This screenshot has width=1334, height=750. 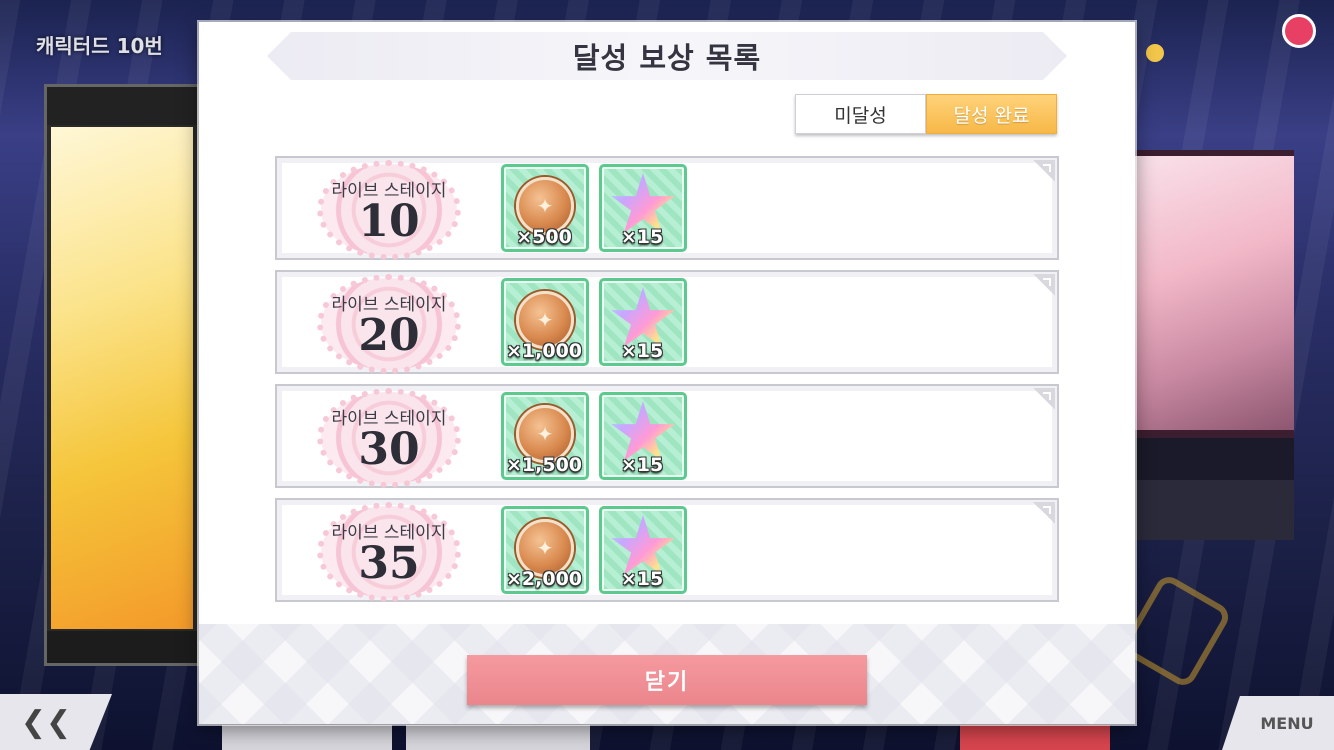 I want to click on event-card-bar, so click(x=1214, y=459).